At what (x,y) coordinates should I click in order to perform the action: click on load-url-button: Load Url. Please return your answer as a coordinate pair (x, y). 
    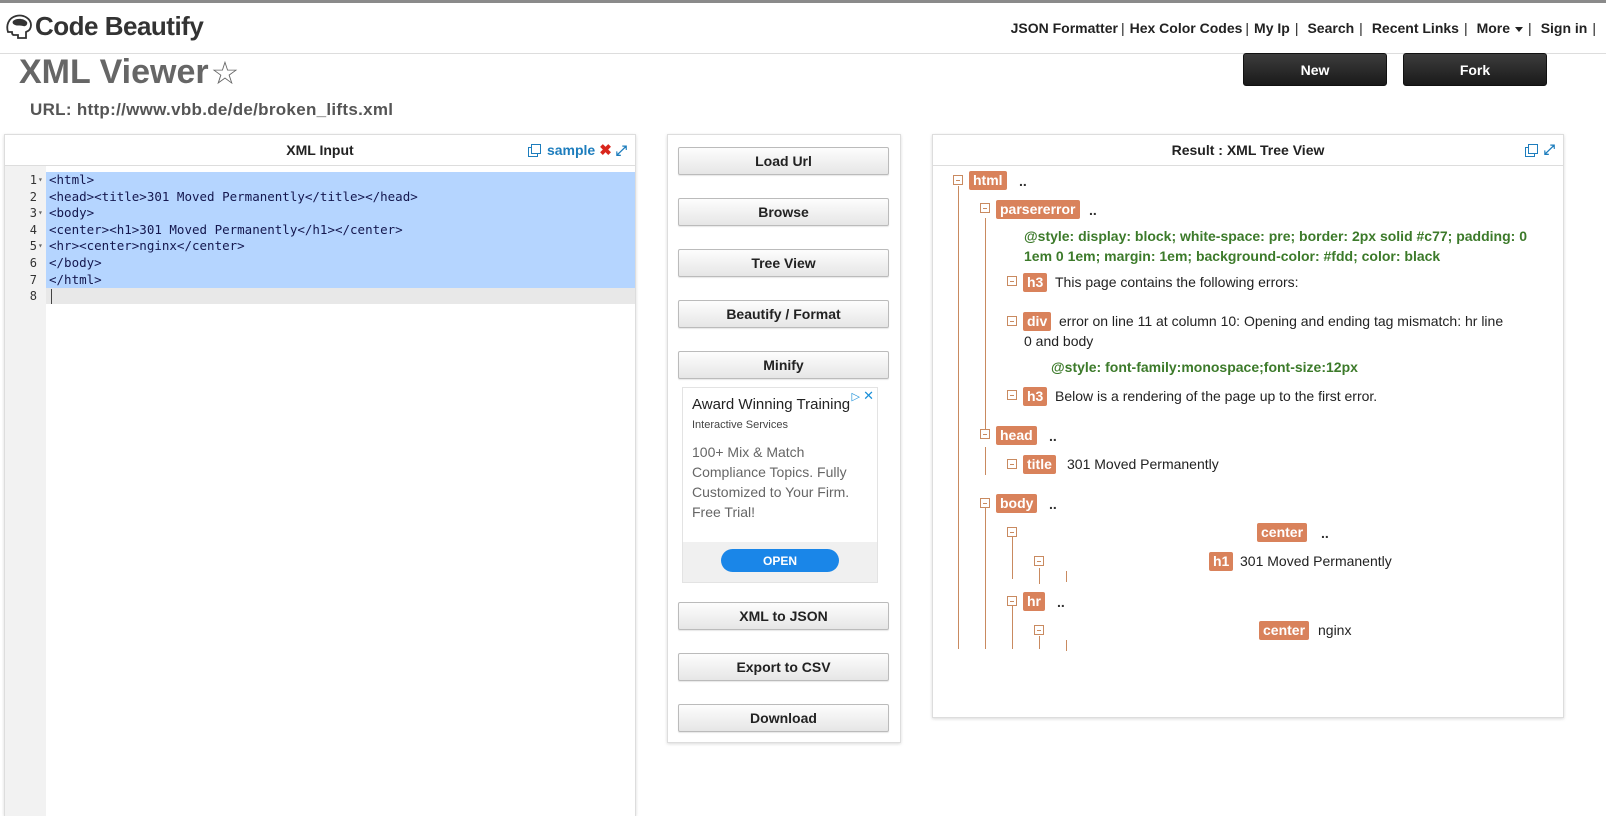
    Looking at the image, I should click on (783, 161).